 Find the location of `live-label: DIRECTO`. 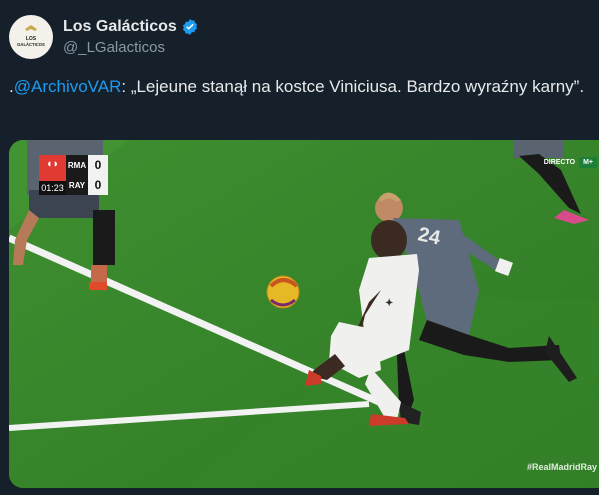

live-label: DIRECTO is located at coordinates (559, 162).